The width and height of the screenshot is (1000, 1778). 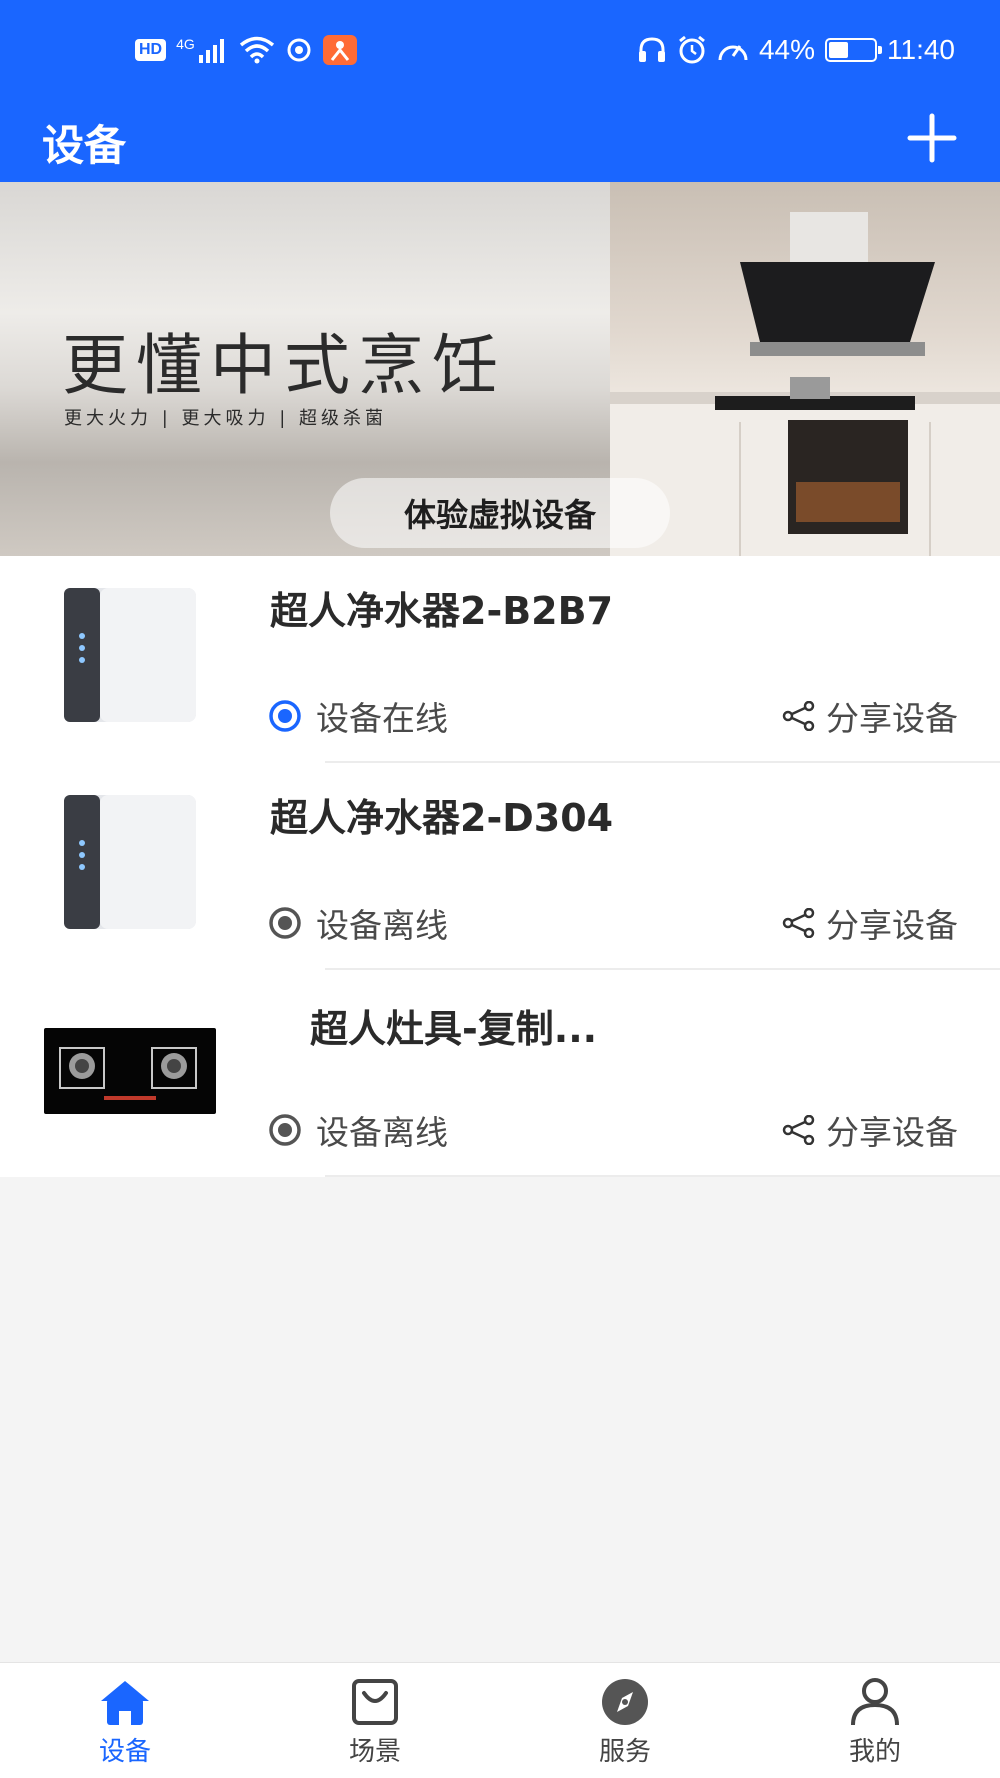 I want to click on signal-icon, so click(x=211, y=51).